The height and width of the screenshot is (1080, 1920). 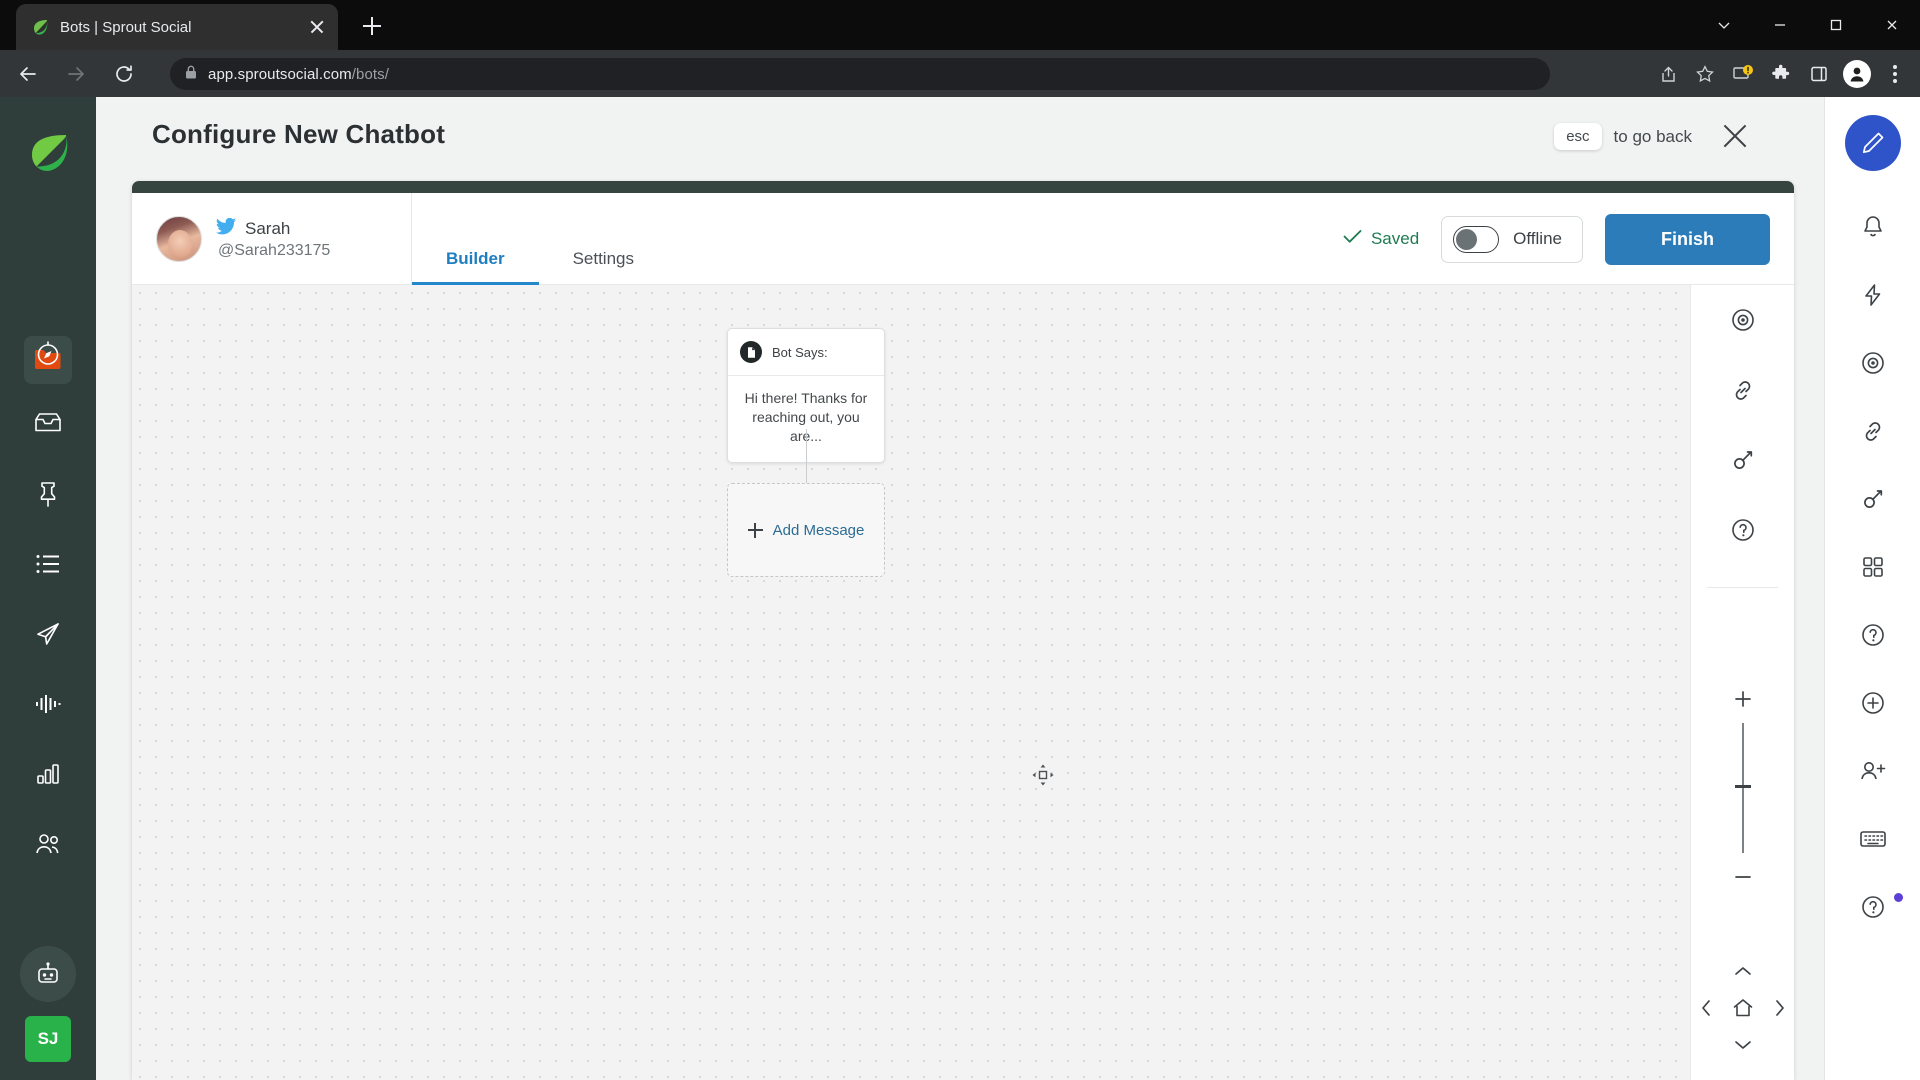 What do you see at coordinates (1742, 877) in the screenshot?
I see `zoom-out-button` at bounding box center [1742, 877].